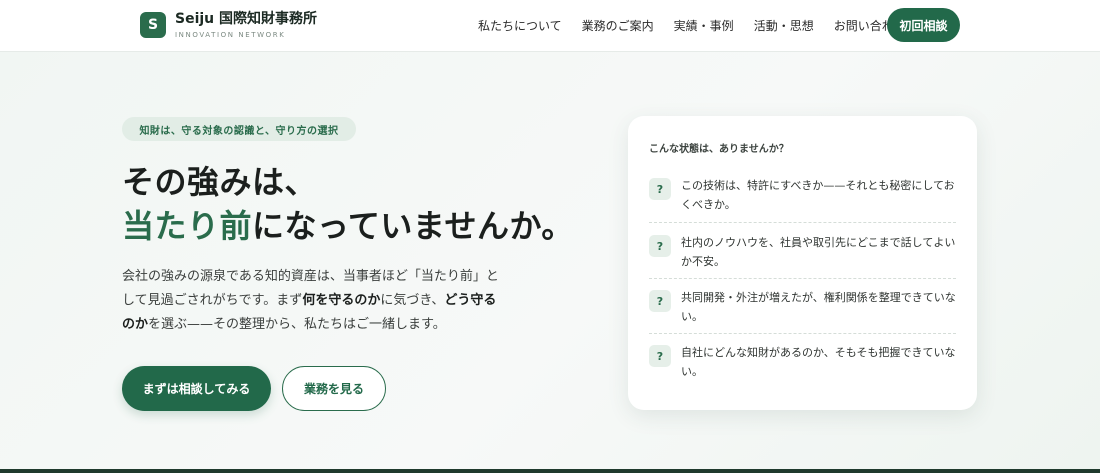 Image resolution: width=1100 pixels, height=473 pixels. Describe the element at coordinates (297, 324) in the screenshot. I see `lead-part3: を選ぶ——その整理から、私たちはご一緒します。` at that location.